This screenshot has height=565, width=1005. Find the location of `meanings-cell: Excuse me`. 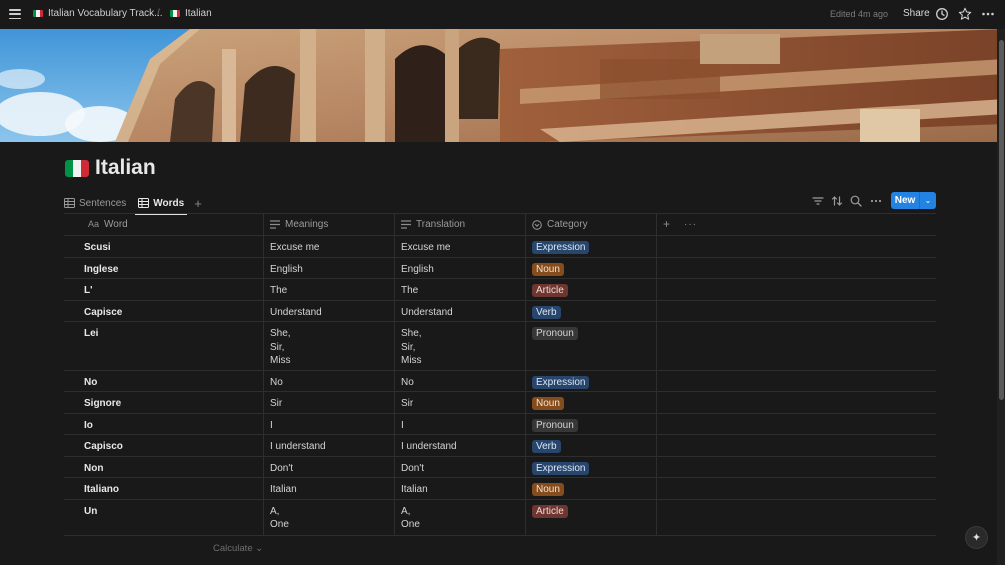

meanings-cell: Excuse me is located at coordinates (329, 246).